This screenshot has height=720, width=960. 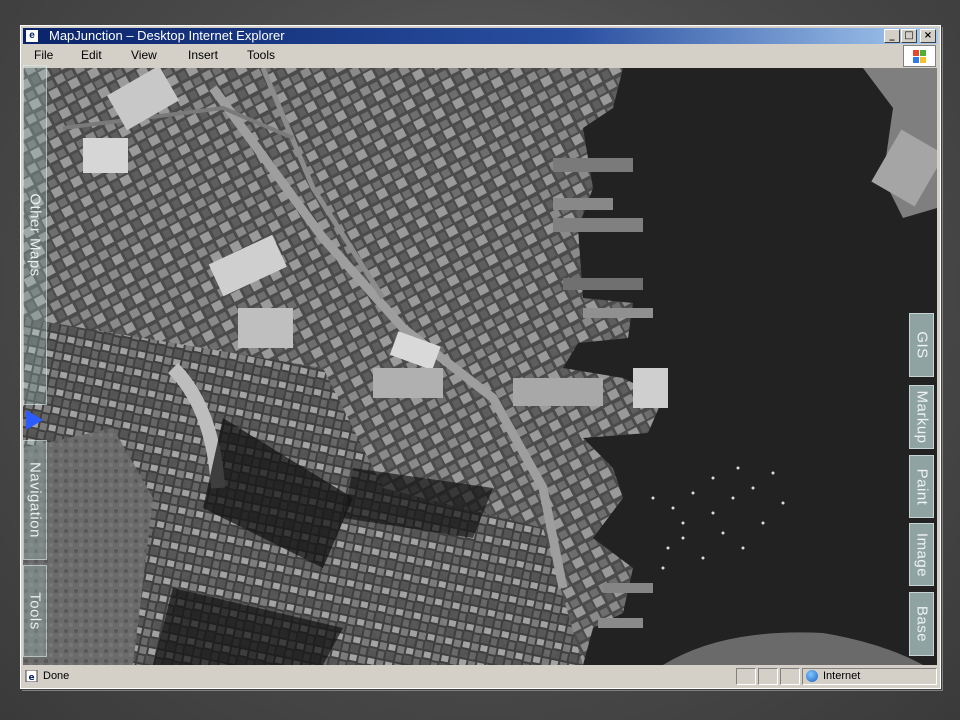 I want to click on expand-arrow-icon, so click(x=34, y=420).